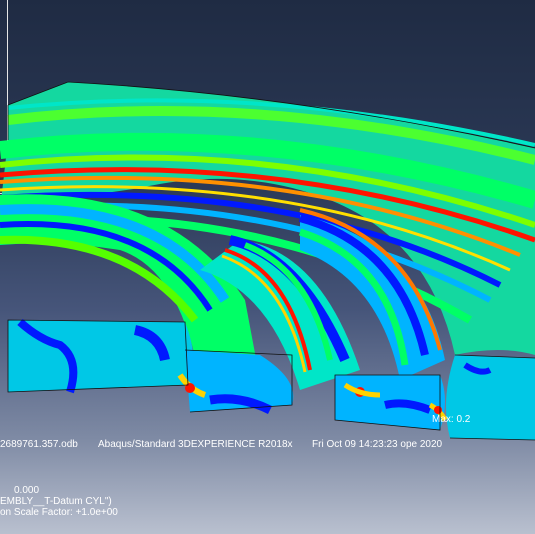 The width and height of the screenshot is (535, 534). Describe the element at coordinates (195, 444) in the screenshot. I see `status-solver: Abaqus/Standard 3DEXPERIENCE R2018x` at that location.